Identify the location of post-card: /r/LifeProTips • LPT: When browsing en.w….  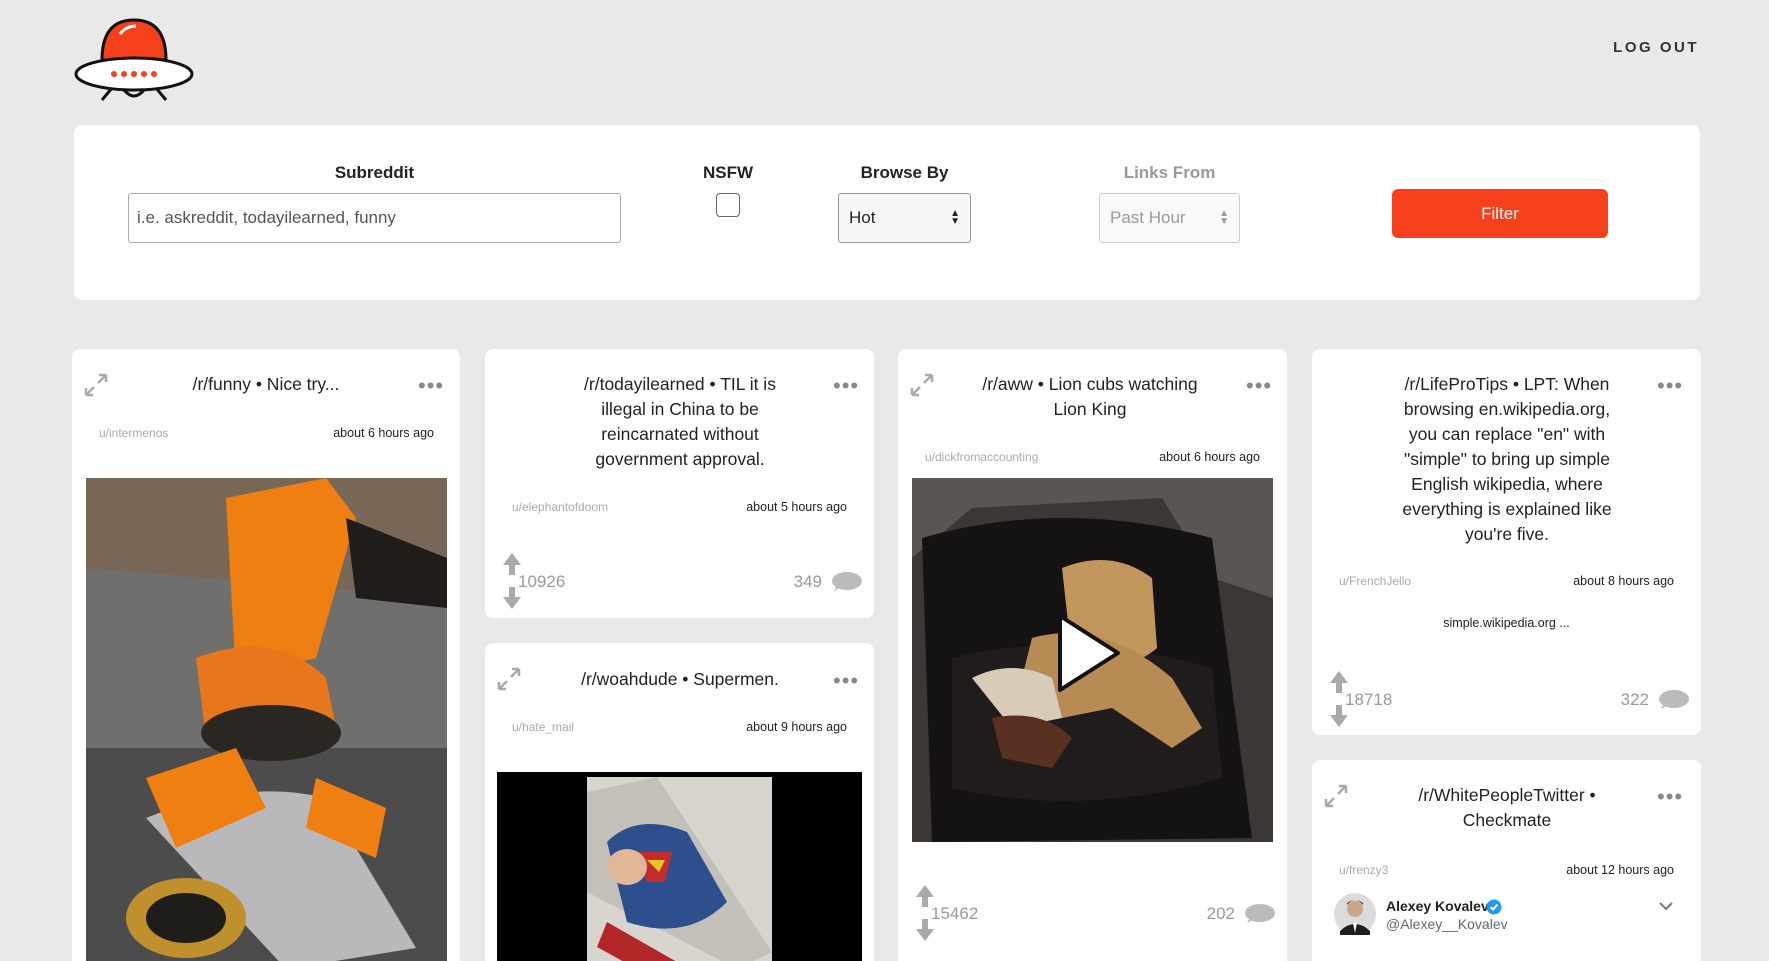
(1506, 542).